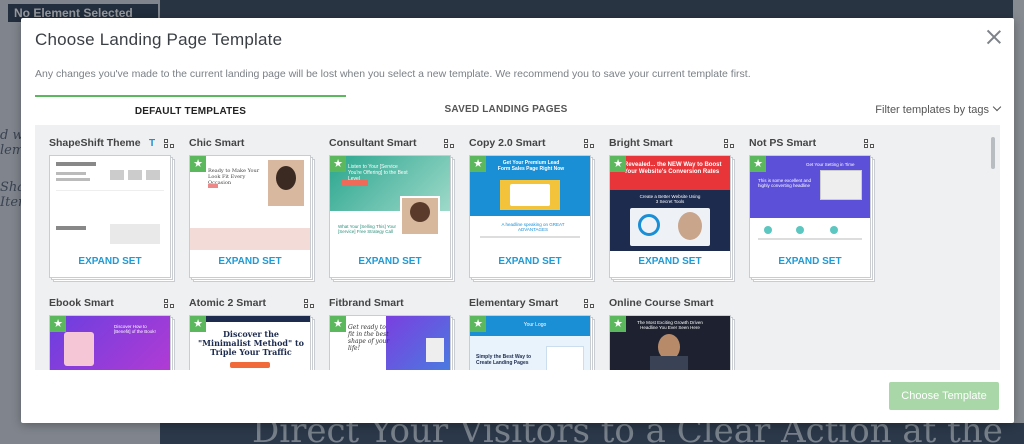 The height and width of the screenshot is (444, 1024). Describe the element at coordinates (993, 153) in the screenshot. I see `scrollbar` at that location.